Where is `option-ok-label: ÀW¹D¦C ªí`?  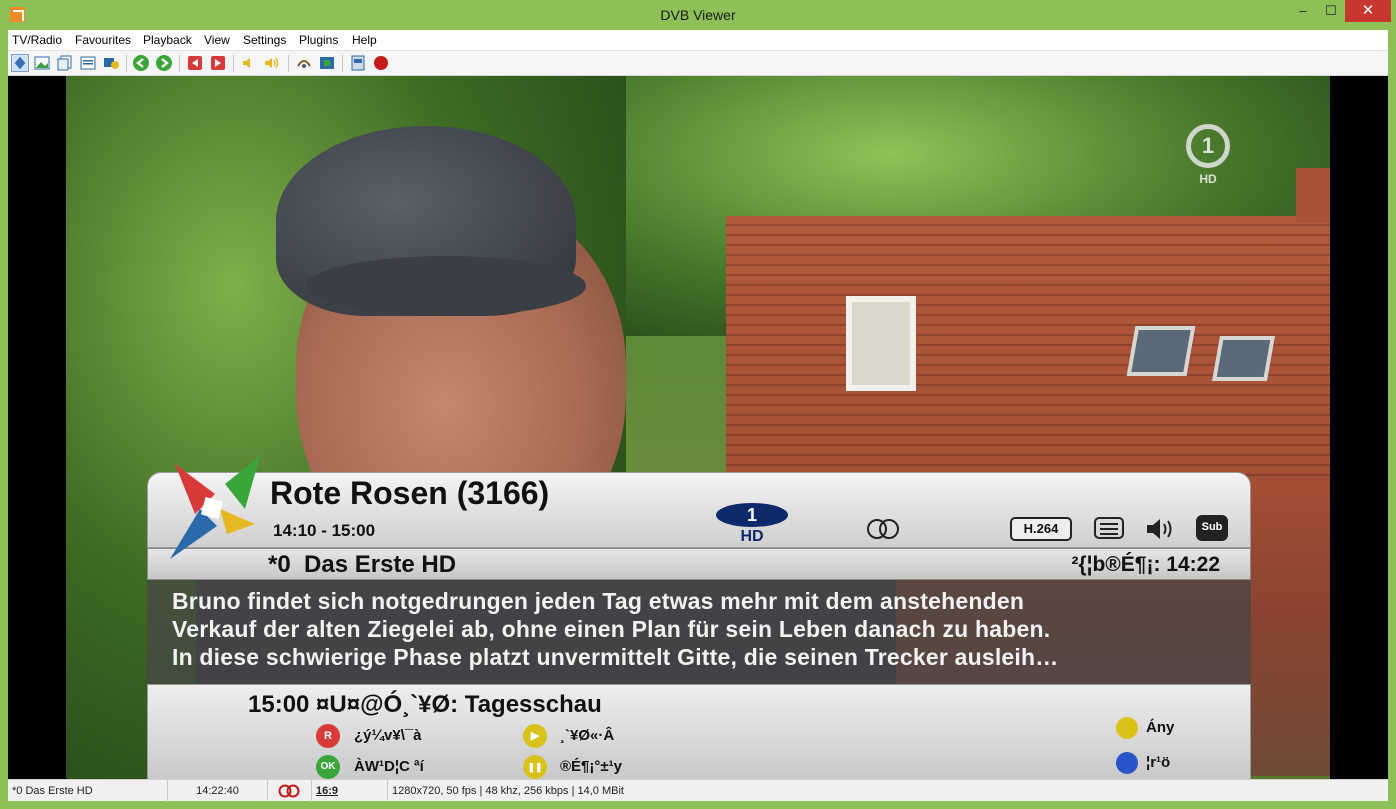 option-ok-label: ÀW¹D¦C ªí is located at coordinates (389, 766).